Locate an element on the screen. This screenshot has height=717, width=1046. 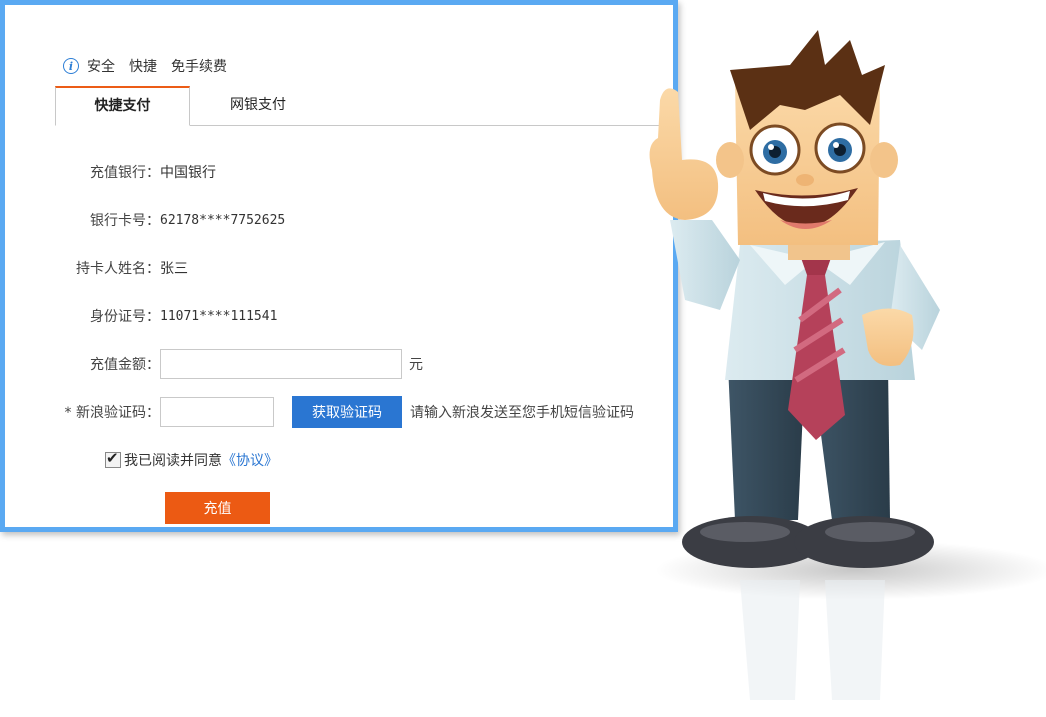
amount-row: 充值金额： 元 is located at coordinates (234, 364).